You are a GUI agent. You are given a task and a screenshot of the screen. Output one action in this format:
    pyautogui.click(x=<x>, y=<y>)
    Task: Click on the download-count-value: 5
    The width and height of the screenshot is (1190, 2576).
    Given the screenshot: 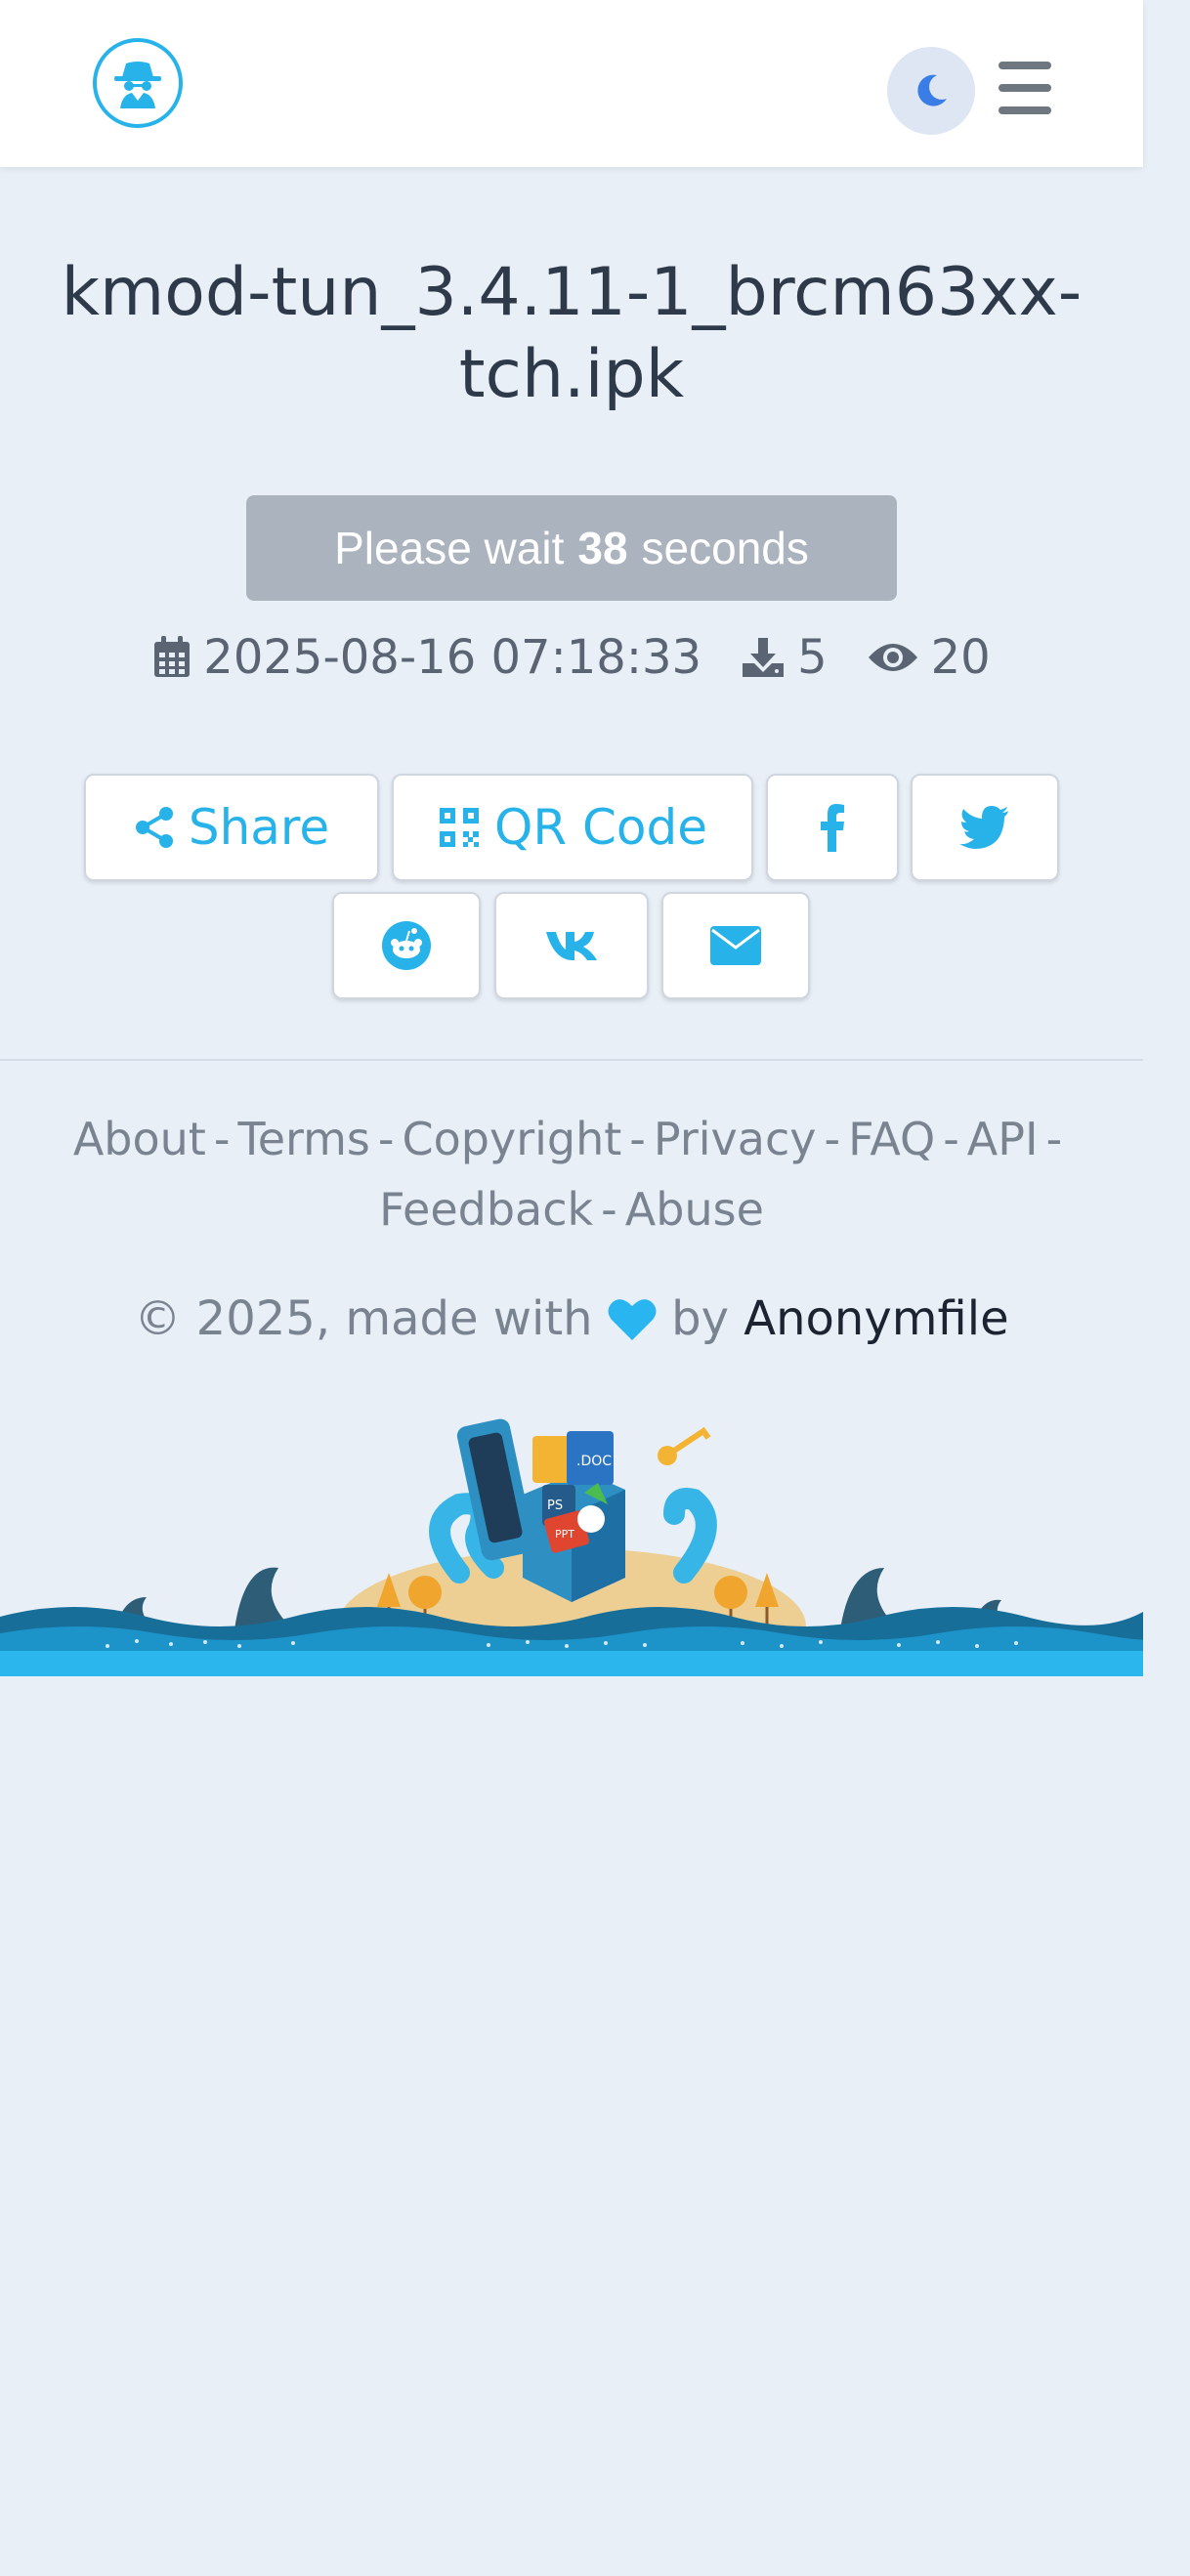 What is the action you would take?
    pyautogui.click(x=812, y=657)
    